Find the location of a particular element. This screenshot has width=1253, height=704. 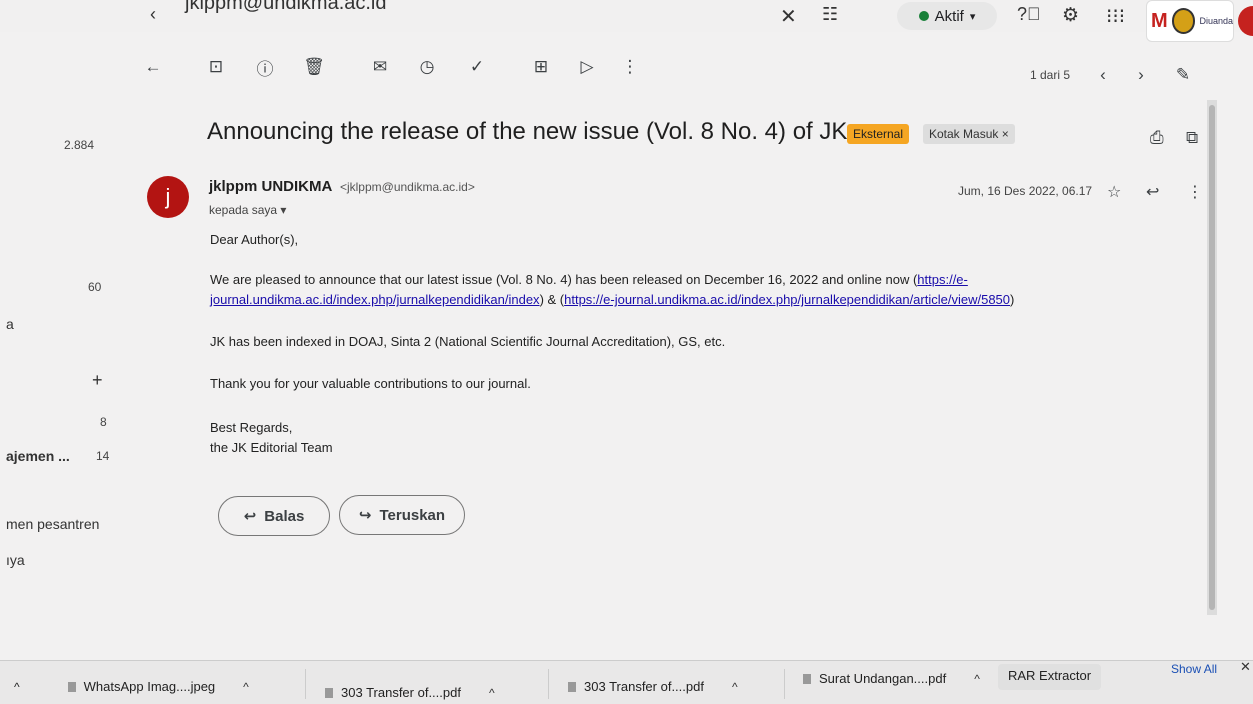

sidebar-item-a: a is located at coordinates (10, 324).